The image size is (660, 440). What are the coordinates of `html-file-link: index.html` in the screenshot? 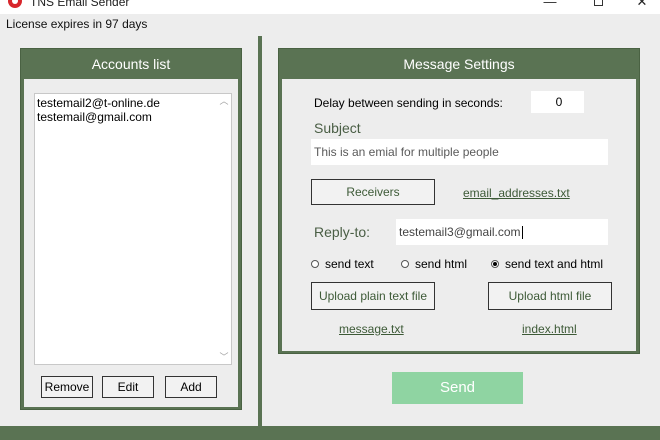 It's located at (549, 329).